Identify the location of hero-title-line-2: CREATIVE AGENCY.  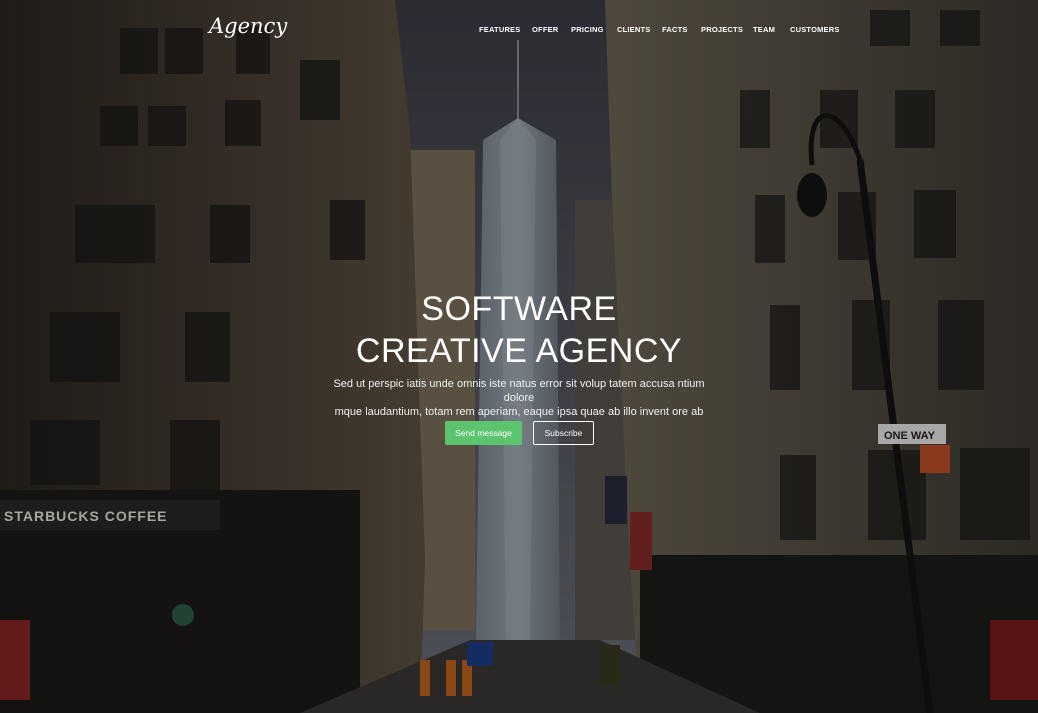
(519, 351).